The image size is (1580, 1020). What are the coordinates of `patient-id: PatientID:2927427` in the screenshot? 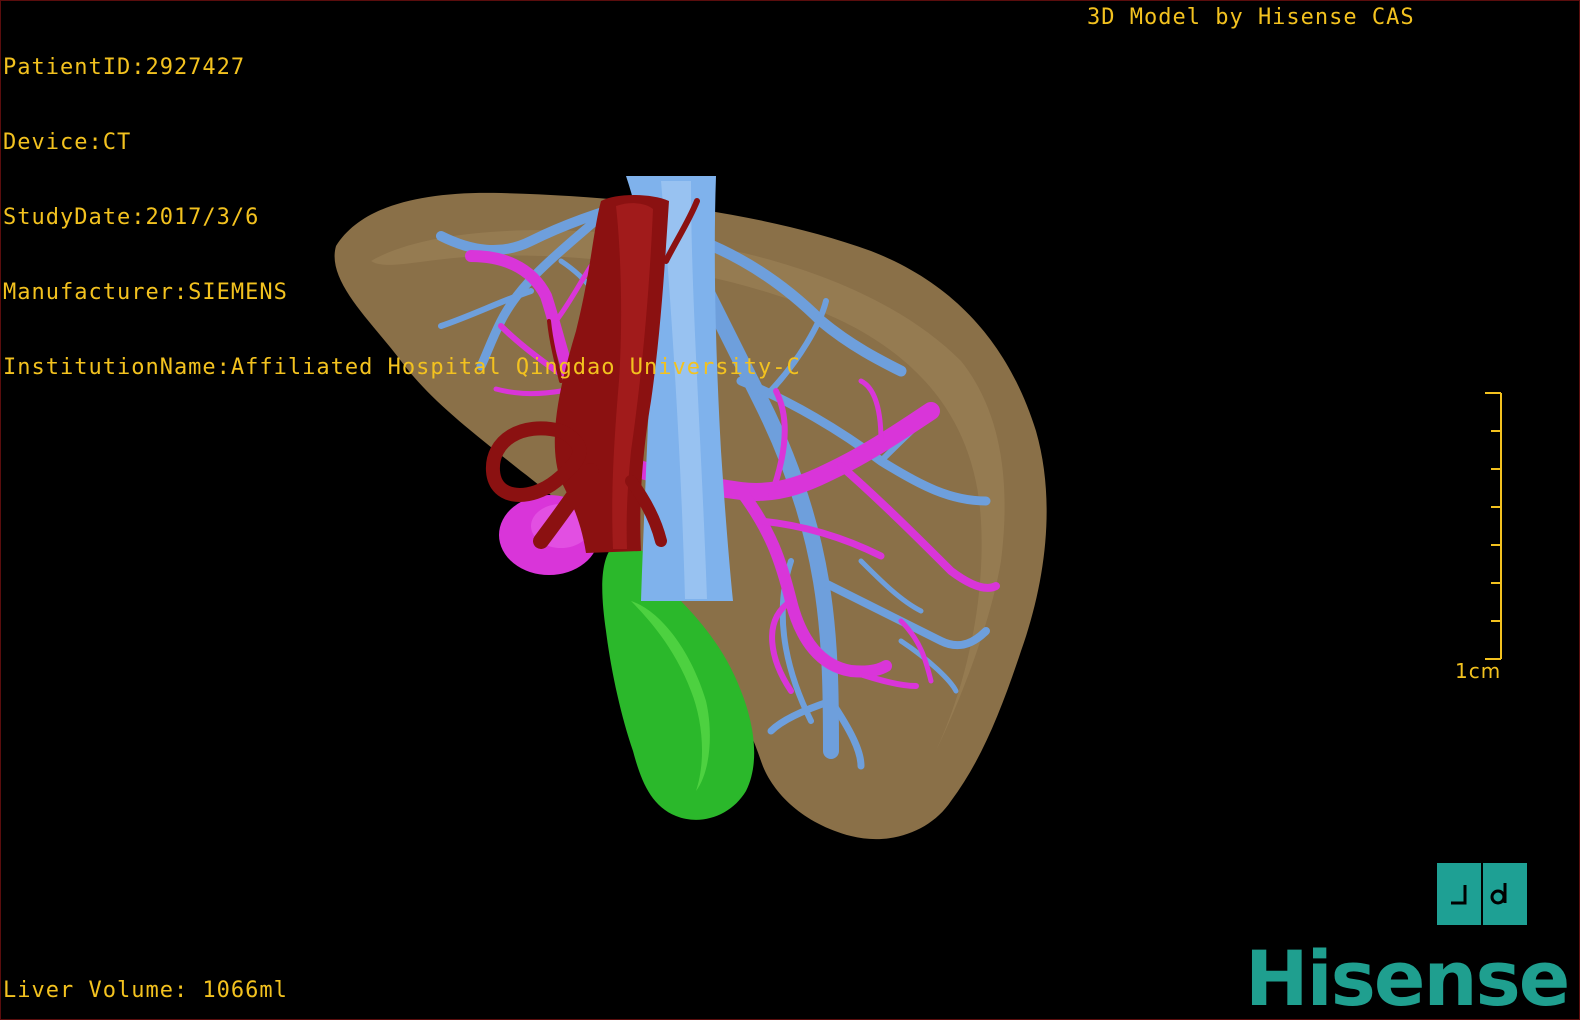 It's located at (124, 67).